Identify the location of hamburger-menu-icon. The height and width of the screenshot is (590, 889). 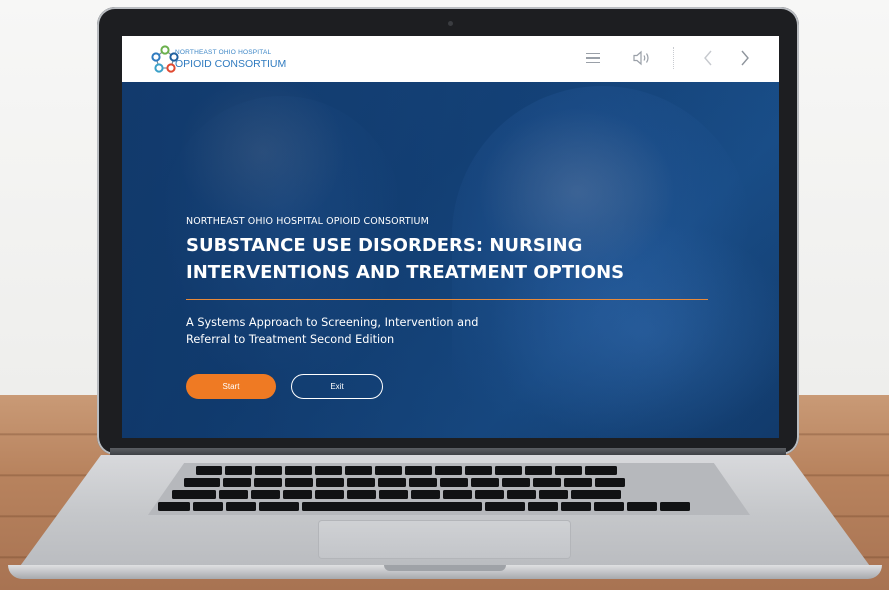
(593, 58).